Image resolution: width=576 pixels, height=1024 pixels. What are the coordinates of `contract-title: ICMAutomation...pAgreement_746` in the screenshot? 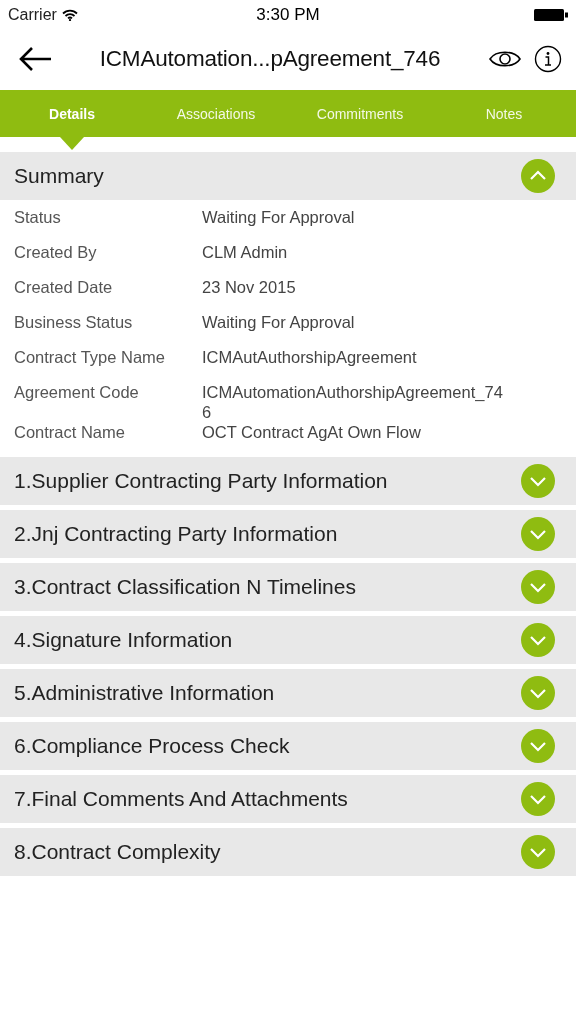 It's located at (270, 59).